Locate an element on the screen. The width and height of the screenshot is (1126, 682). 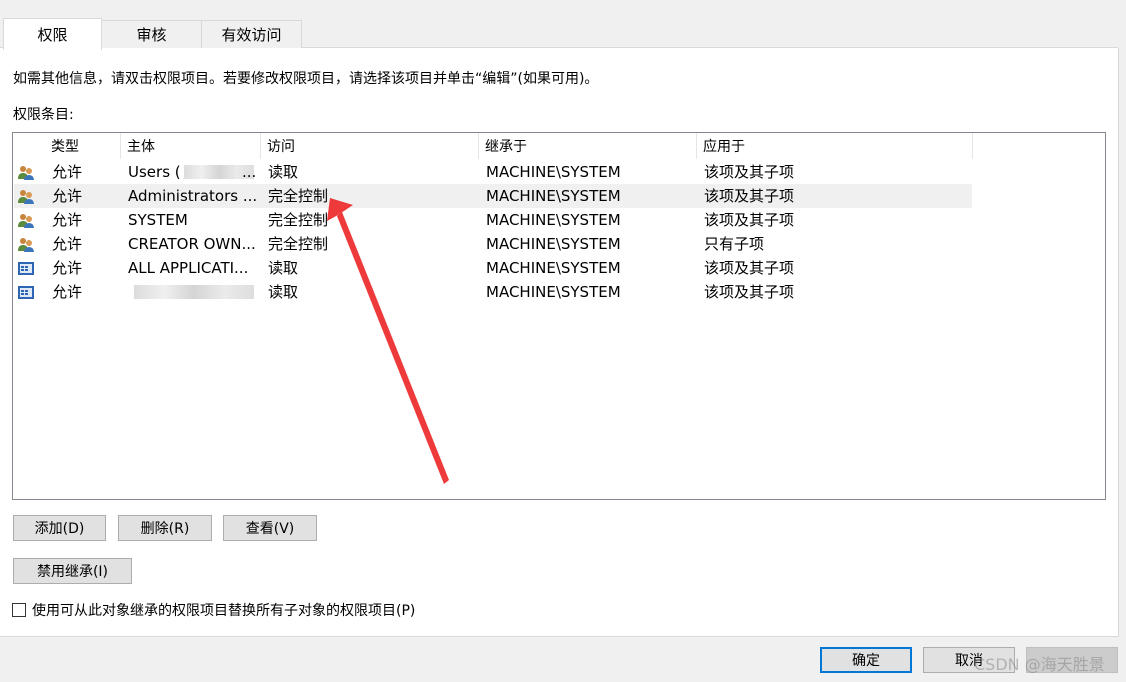
table-row: 允许 Users (... 读取 MACHINE\SYSTEM 该项及其子项 is located at coordinates (493, 172).